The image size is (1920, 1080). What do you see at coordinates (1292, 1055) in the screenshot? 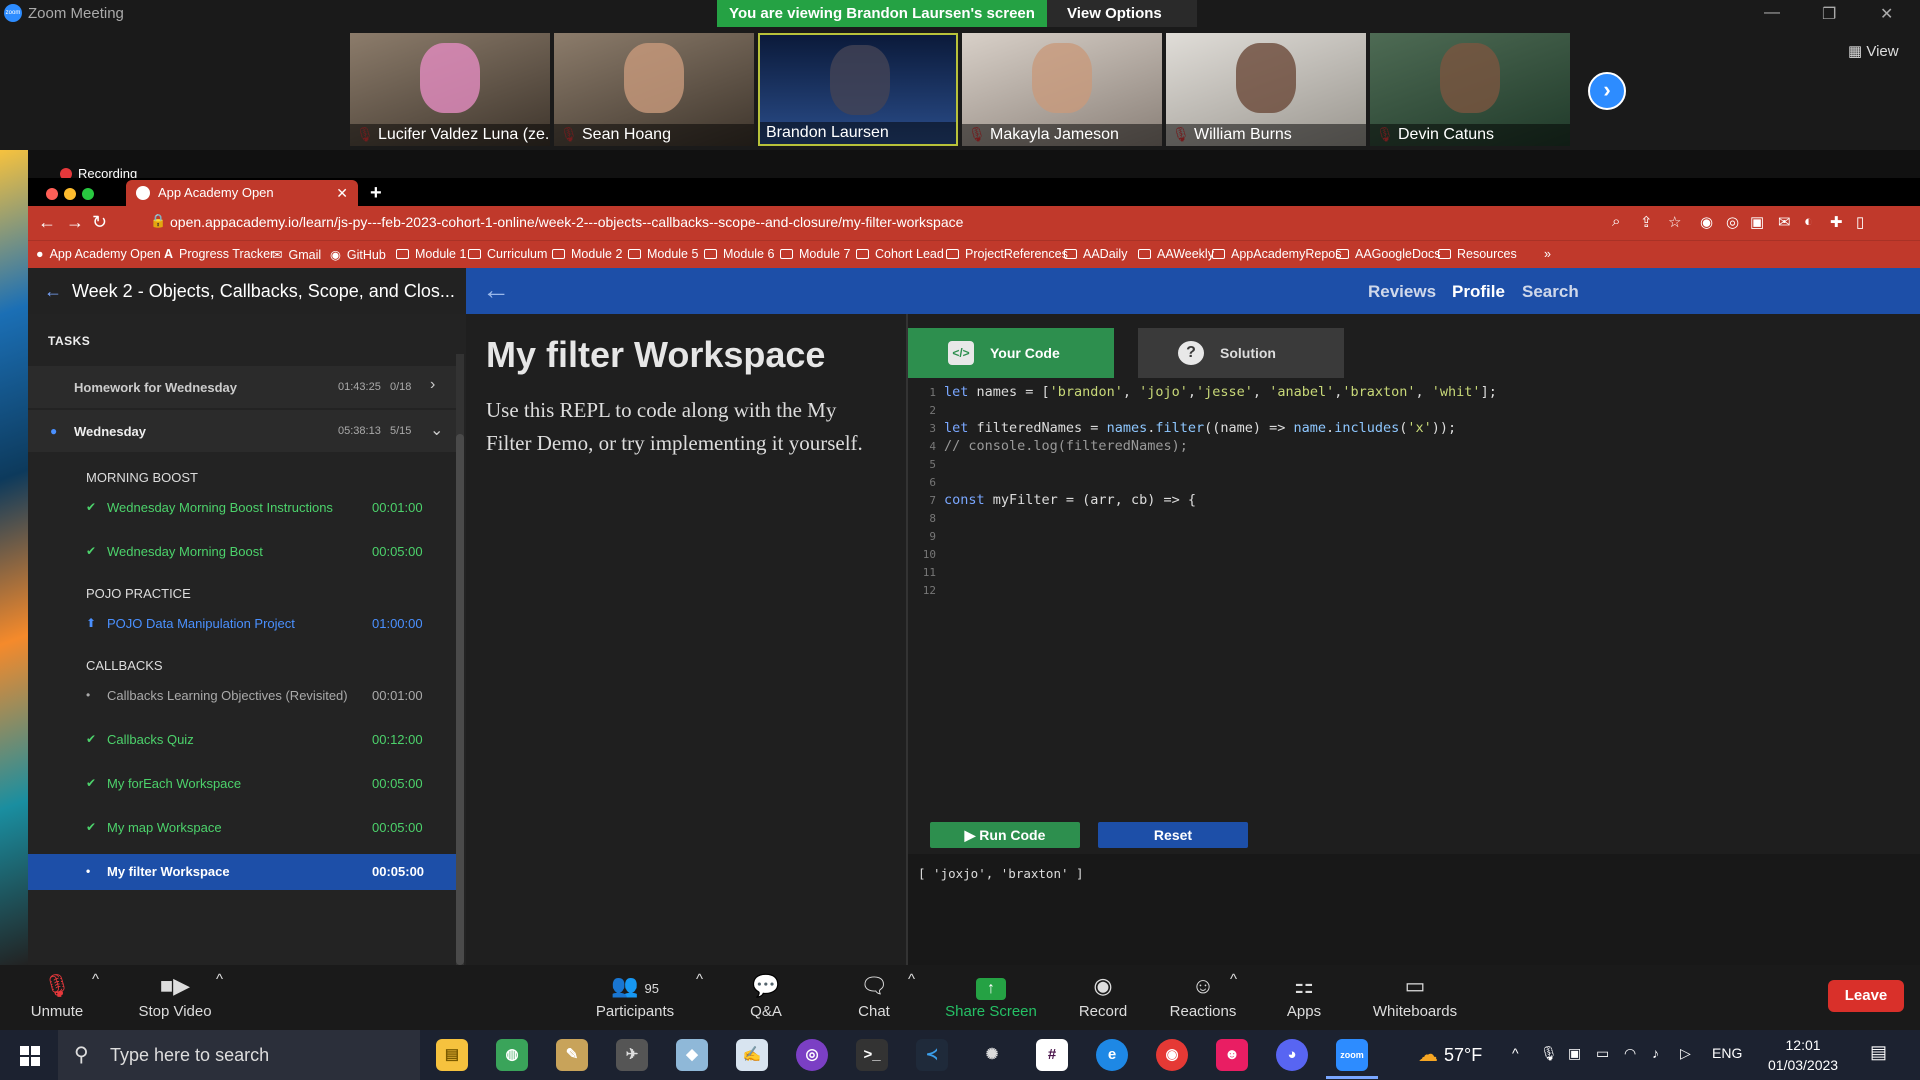
I see `discord-icon: ◕` at bounding box center [1292, 1055].